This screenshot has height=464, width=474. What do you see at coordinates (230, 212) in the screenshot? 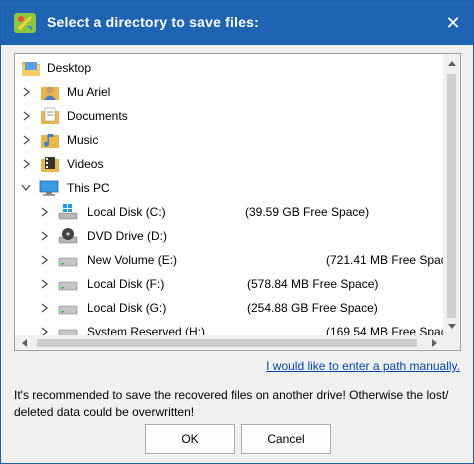
I see `tree-item-drive-c: Local Disk (C:) (39.59 GB Free Space)` at bounding box center [230, 212].